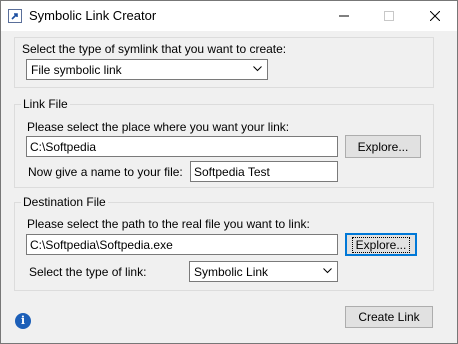 This screenshot has width=458, height=344. What do you see at coordinates (23, 321) in the screenshot?
I see `info-icon: i` at bounding box center [23, 321].